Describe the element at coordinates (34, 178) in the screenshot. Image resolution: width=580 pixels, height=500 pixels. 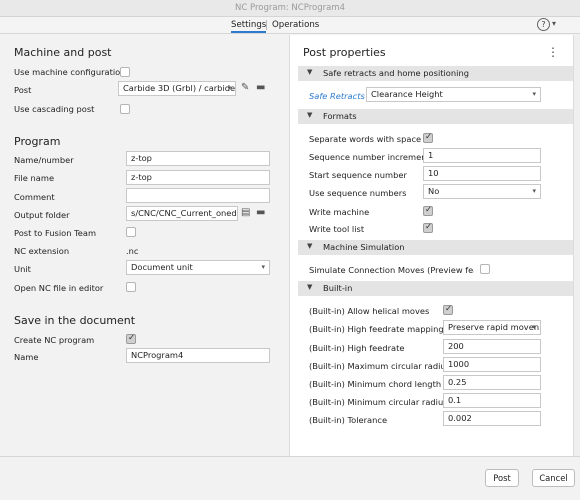
I see `file-name-label: File name` at that location.